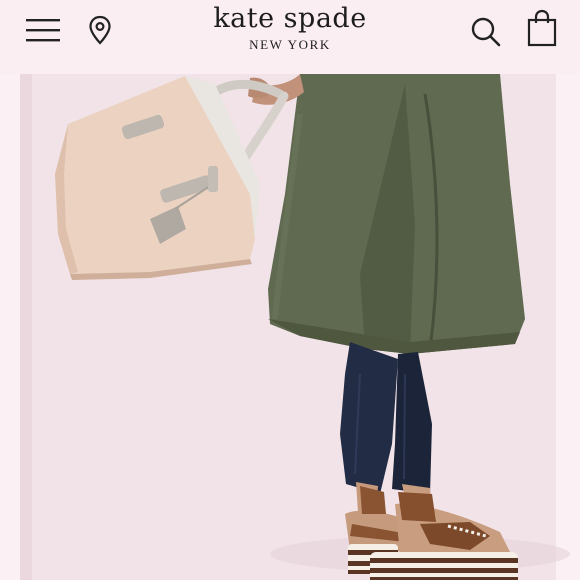 This screenshot has height=580, width=580. Describe the element at coordinates (486, 32) in the screenshot. I see `search-icon` at that location.